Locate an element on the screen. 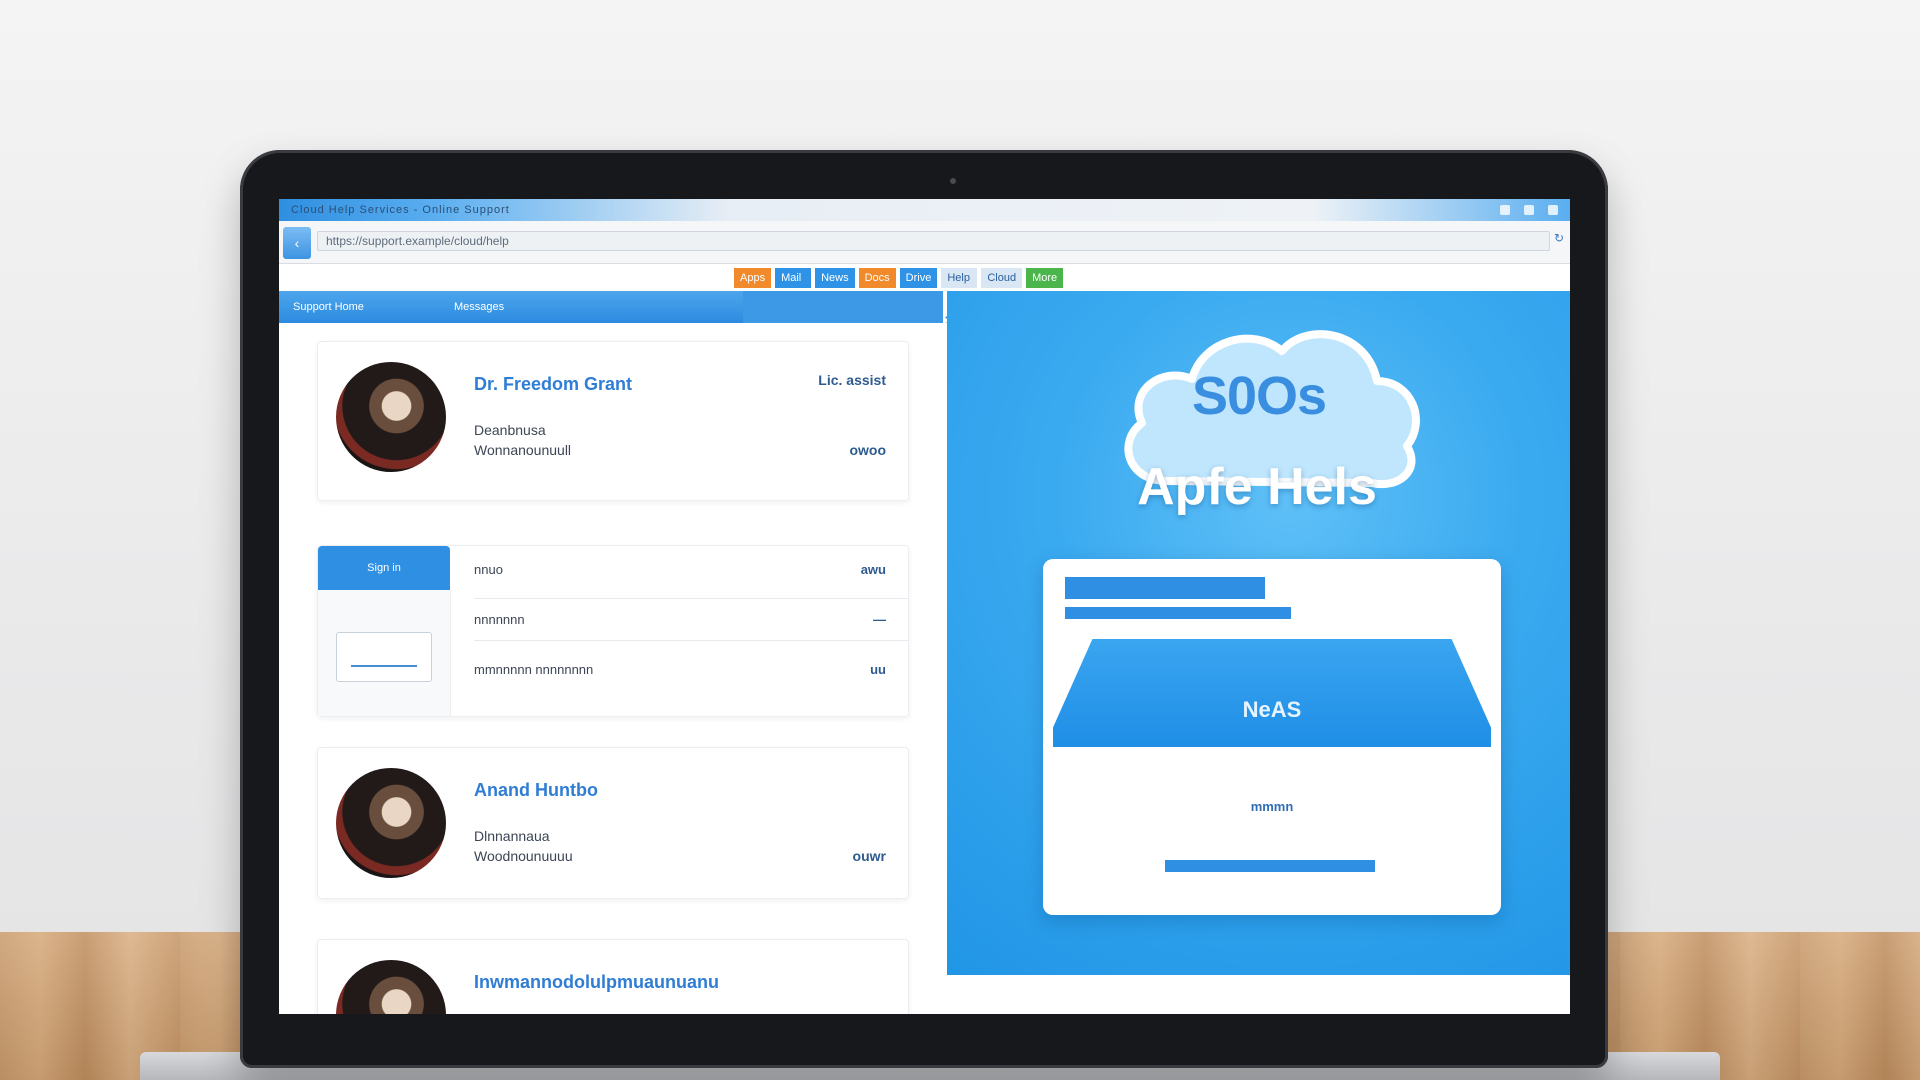 This screenshot has width=1920, height=1080. contact-name: Anand Huntbo is located at coordinates (536, 790).